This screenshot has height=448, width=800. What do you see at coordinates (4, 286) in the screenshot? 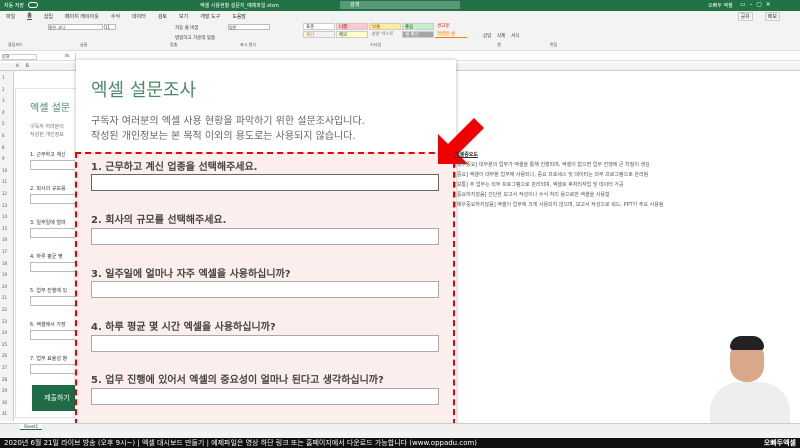
I see `row-number: 20` at bounding box center [4, 286].